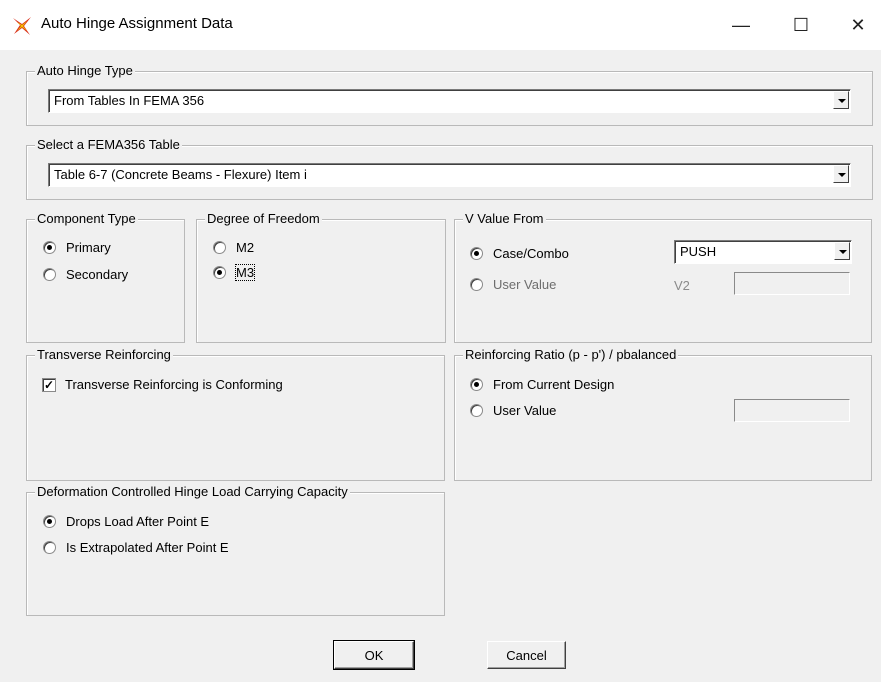 The height and width of the screenshot is (682, 881). I want to click on radio-label: Secondary, so click(97, 274).